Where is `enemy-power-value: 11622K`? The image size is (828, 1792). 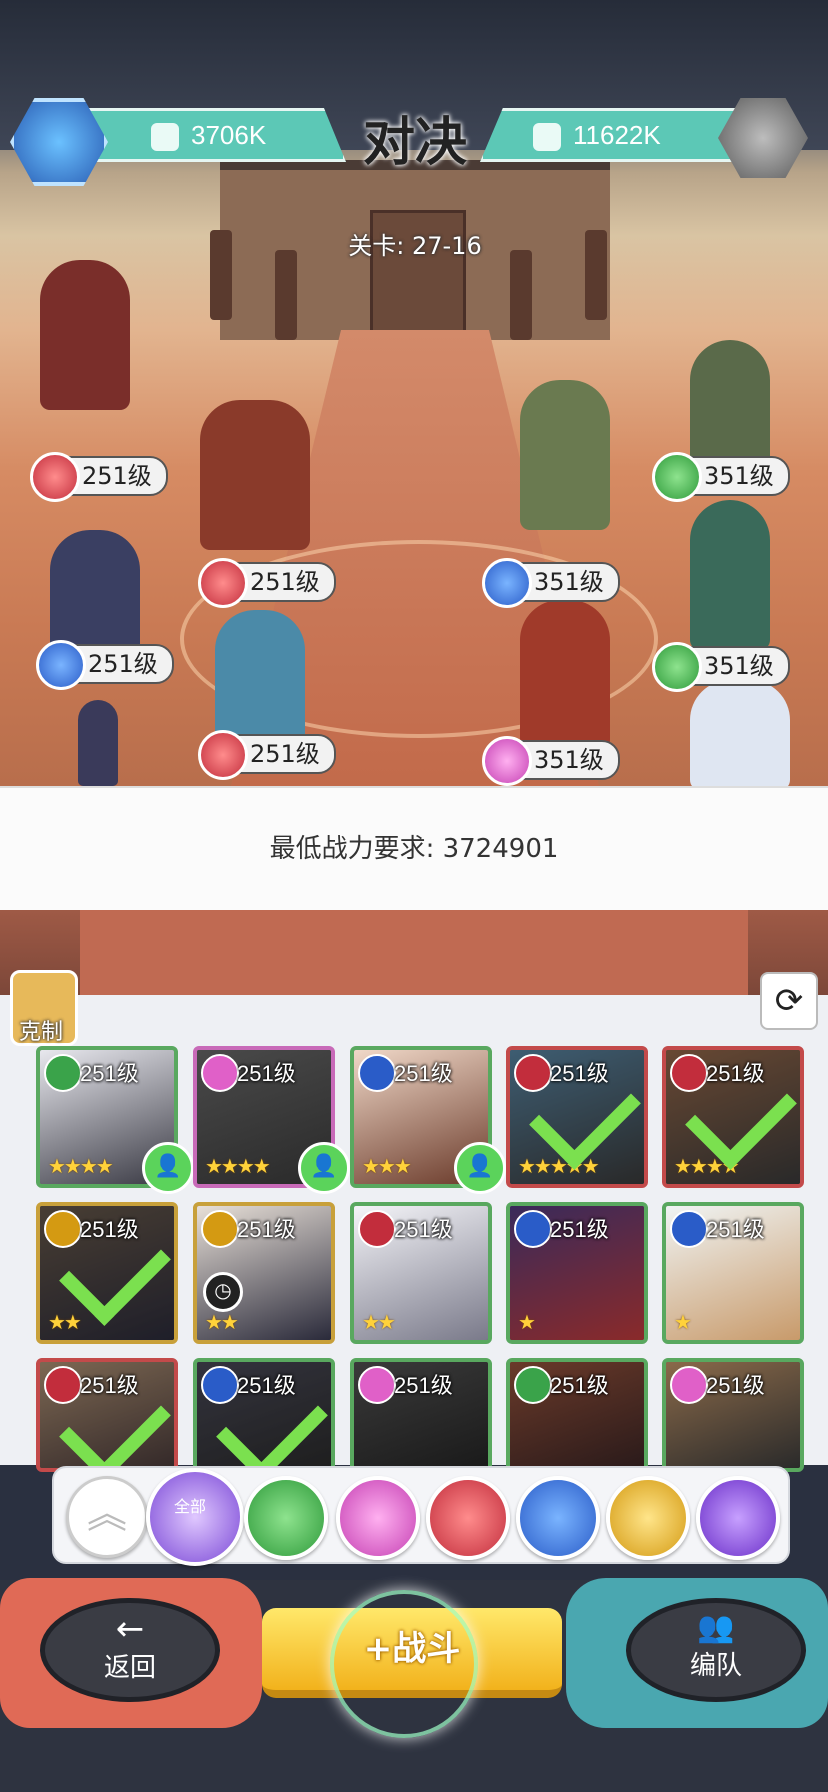 enemy-power-value: 11622K is located at coordinates (617, 135).